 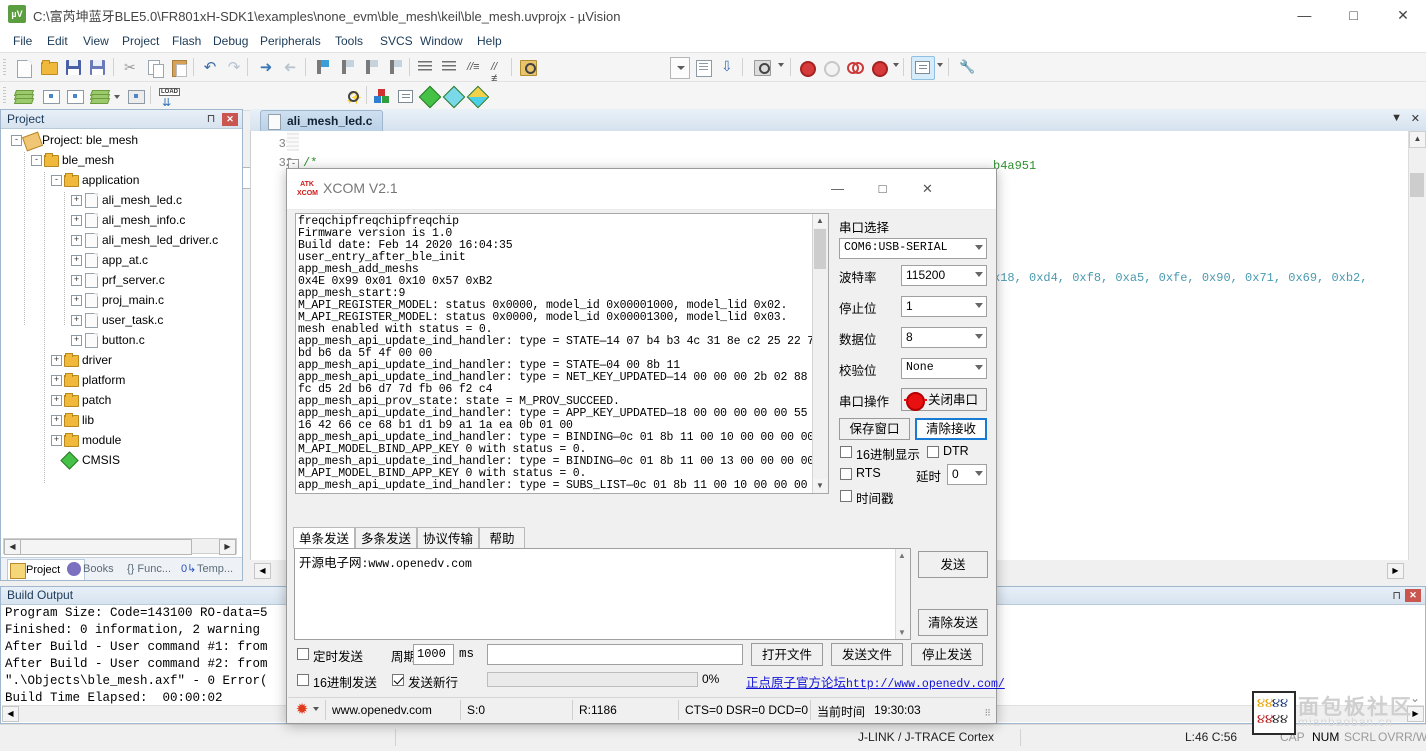 What do you see at coordinates (874, 429) in the screenshot?
I see `save-window-button: 保存窗口` at bounding box center [874, 429].